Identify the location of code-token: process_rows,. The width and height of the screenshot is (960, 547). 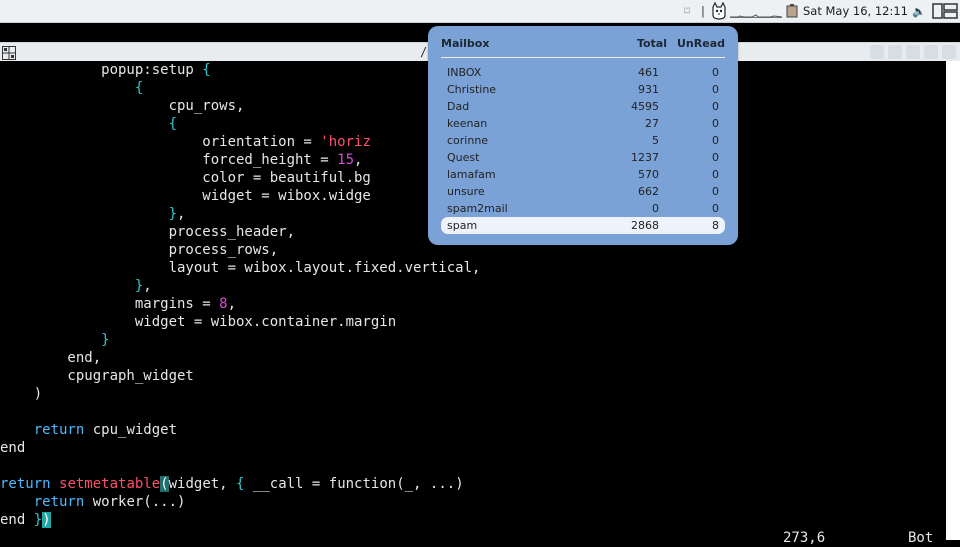
(139, 250).